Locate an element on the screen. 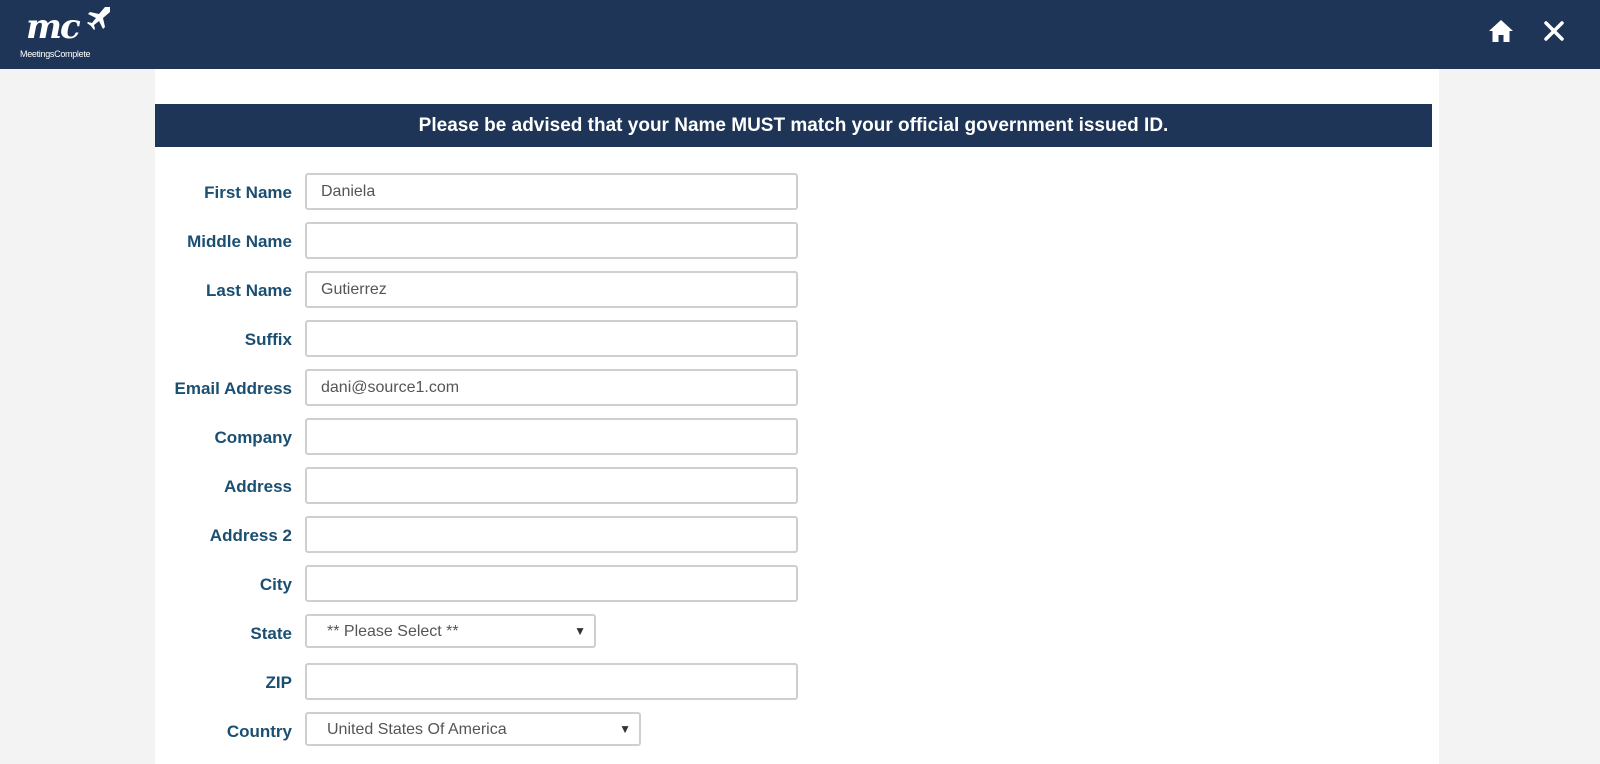 The width and height of the screenshot is (1600, 764). home-icon is located at coordinates (1501, 31).